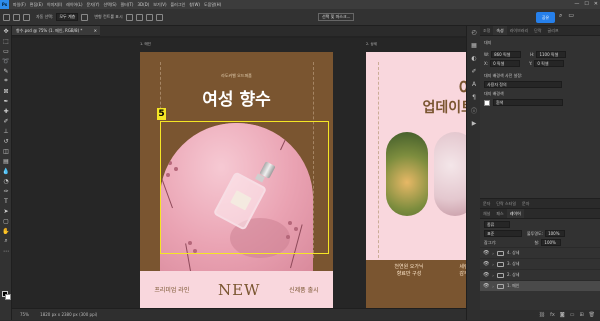  Describe the element at coordinates (6, 241) in the screenshot. I see `zoom-tool-icon: ⌕` at that location.